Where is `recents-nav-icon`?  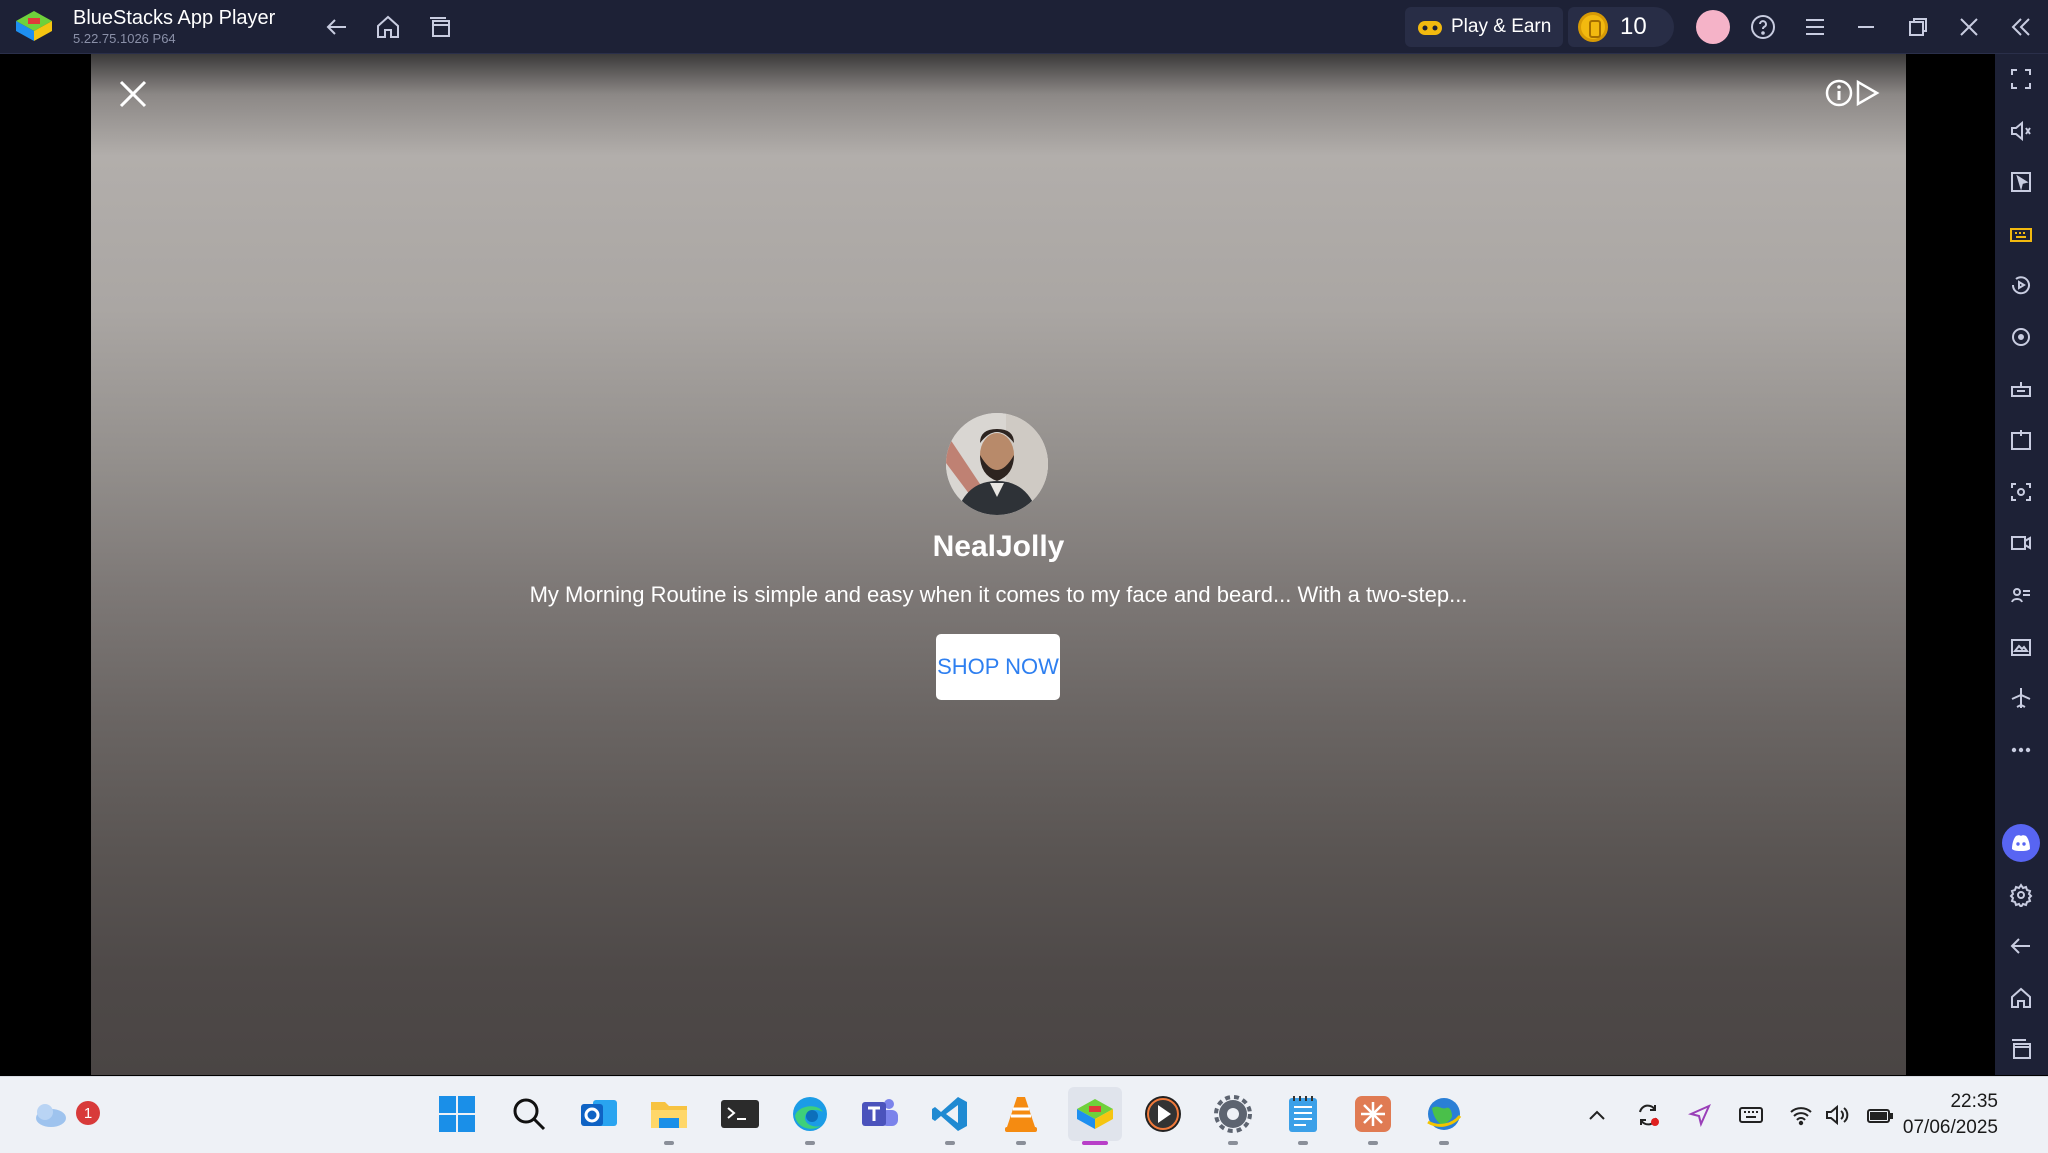 recents-nav-icon is located at coordinates (2021, 1049).